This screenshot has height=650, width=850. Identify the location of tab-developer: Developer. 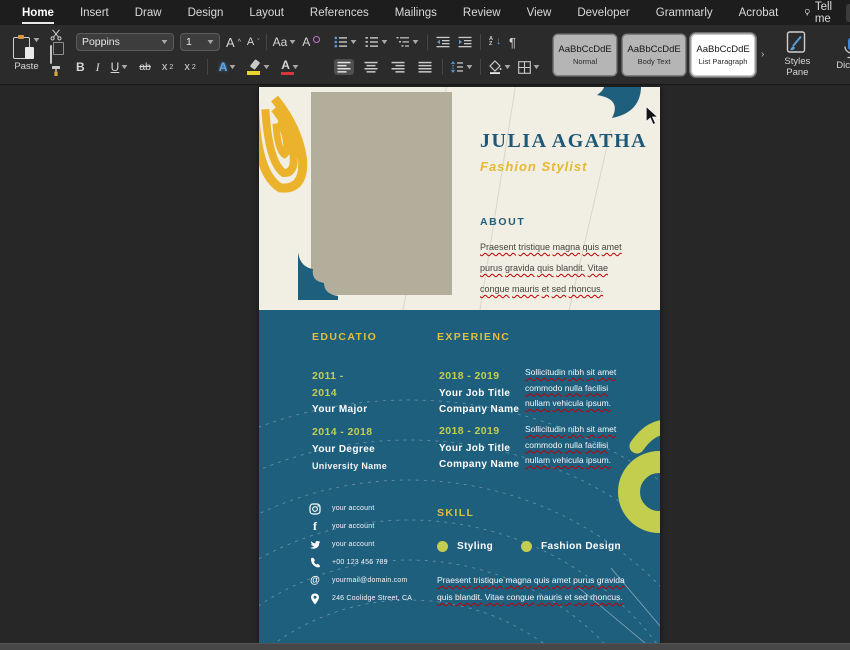
(603, 12).